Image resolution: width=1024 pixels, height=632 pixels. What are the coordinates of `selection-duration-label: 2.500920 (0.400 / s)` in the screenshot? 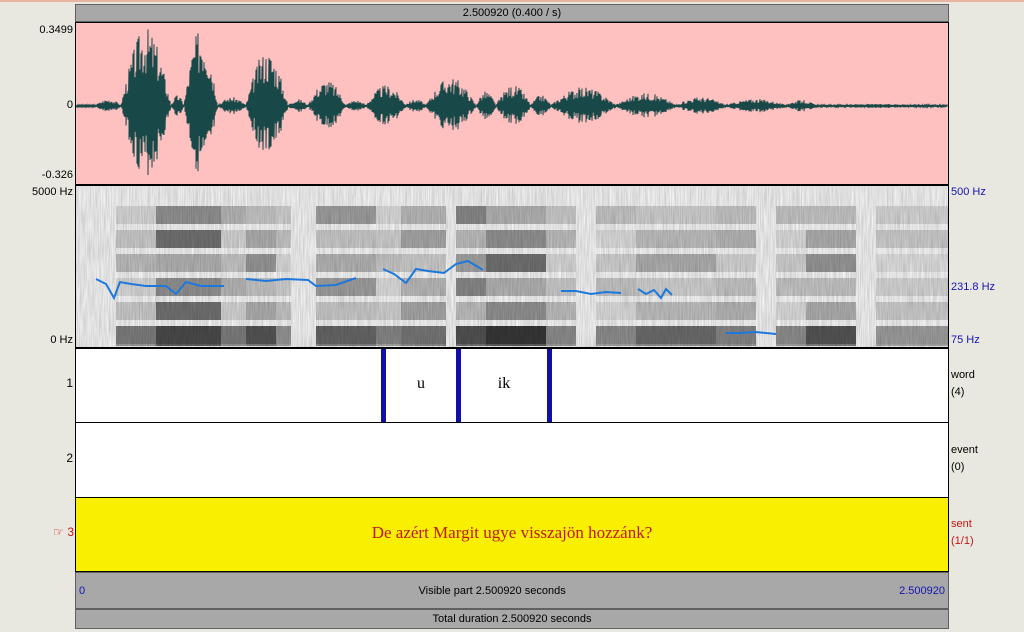 It's located at (512, 13).